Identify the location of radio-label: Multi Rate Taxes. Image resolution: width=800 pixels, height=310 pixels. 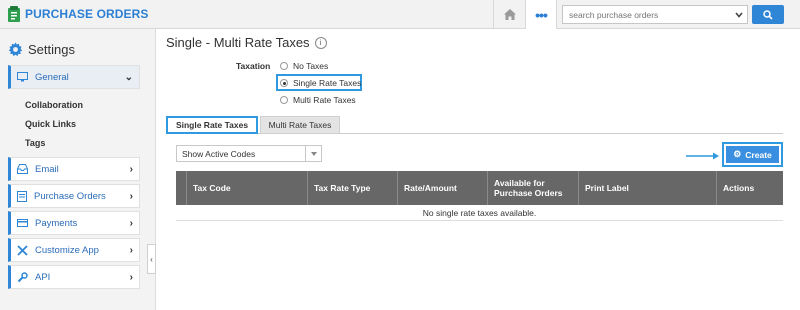
(324, 100).